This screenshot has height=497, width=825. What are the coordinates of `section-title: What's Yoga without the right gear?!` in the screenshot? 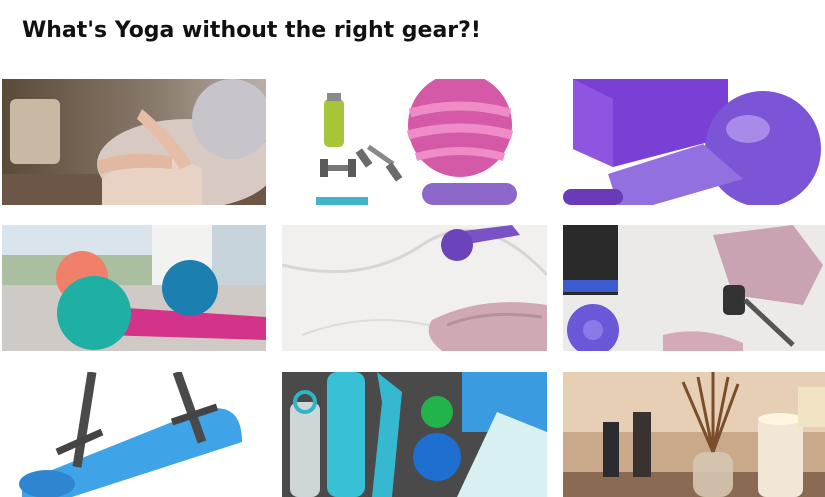 It's located at (251, 30).